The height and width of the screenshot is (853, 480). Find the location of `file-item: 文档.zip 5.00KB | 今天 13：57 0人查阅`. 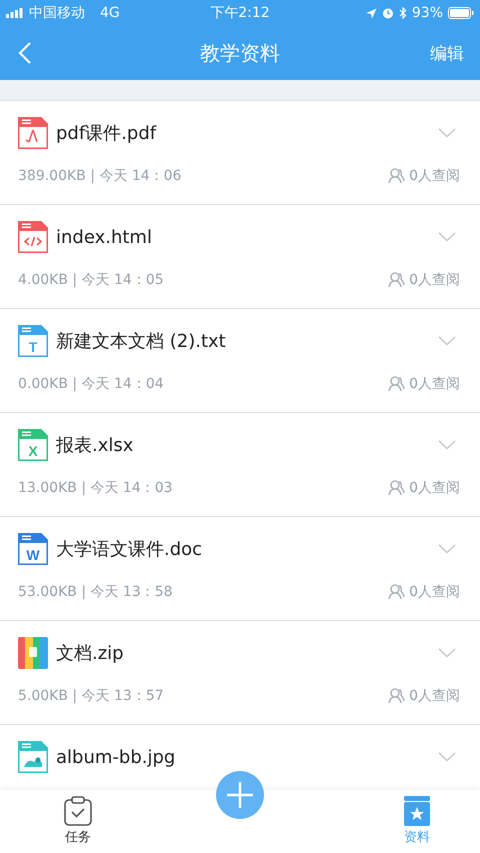

file-item: 文档.zip 5.00KB | 今天 13：57 0人查阅 is located at coordinates (240, 673).